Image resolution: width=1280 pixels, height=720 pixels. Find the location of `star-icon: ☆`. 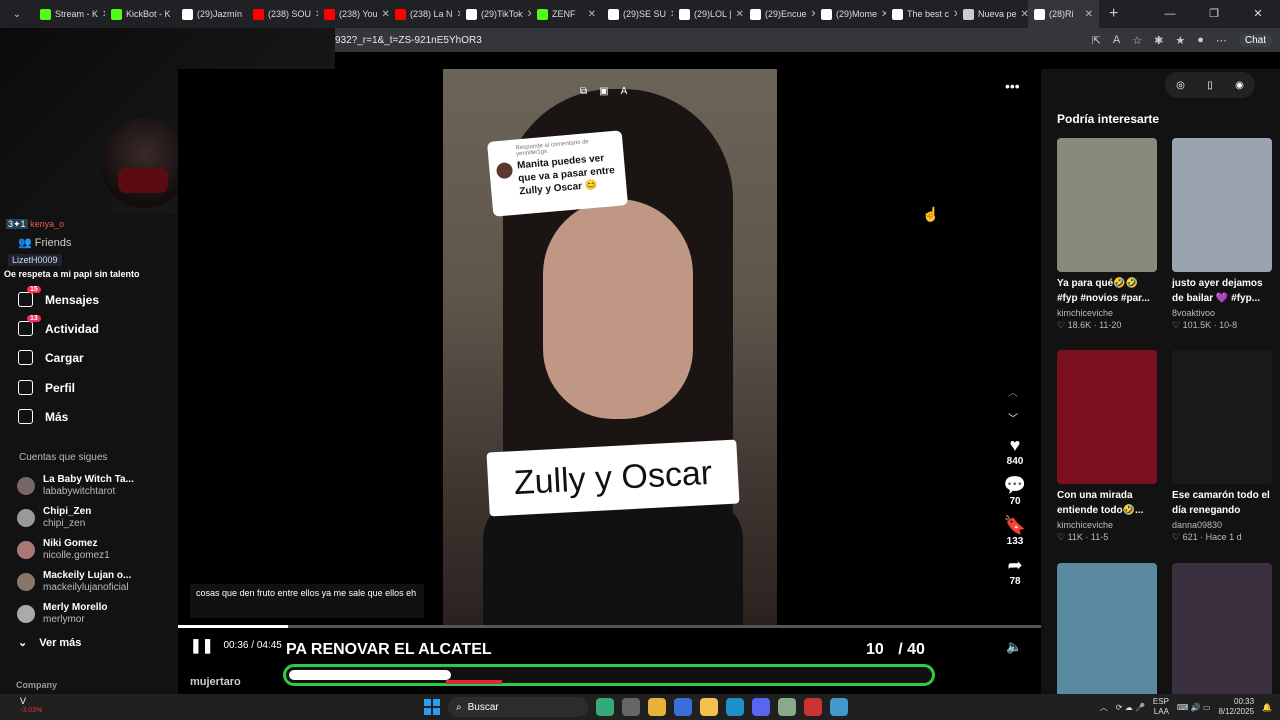

star-icon: ☆ is located at coordinates (1137, 40).